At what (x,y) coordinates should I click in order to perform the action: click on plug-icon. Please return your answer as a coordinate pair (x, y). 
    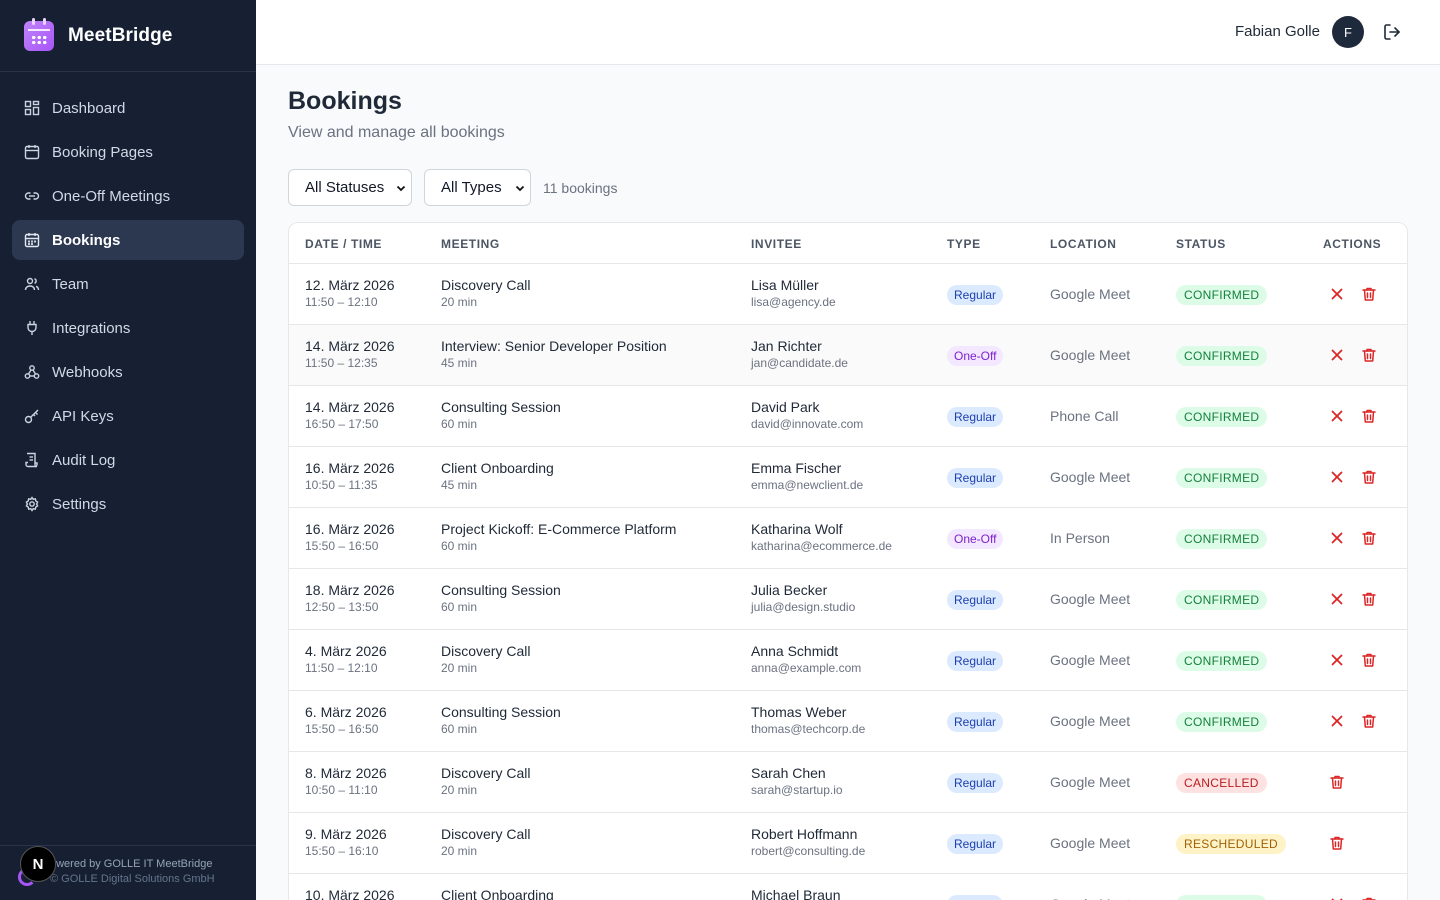
    Looking at the image, I should click on (32, 328).